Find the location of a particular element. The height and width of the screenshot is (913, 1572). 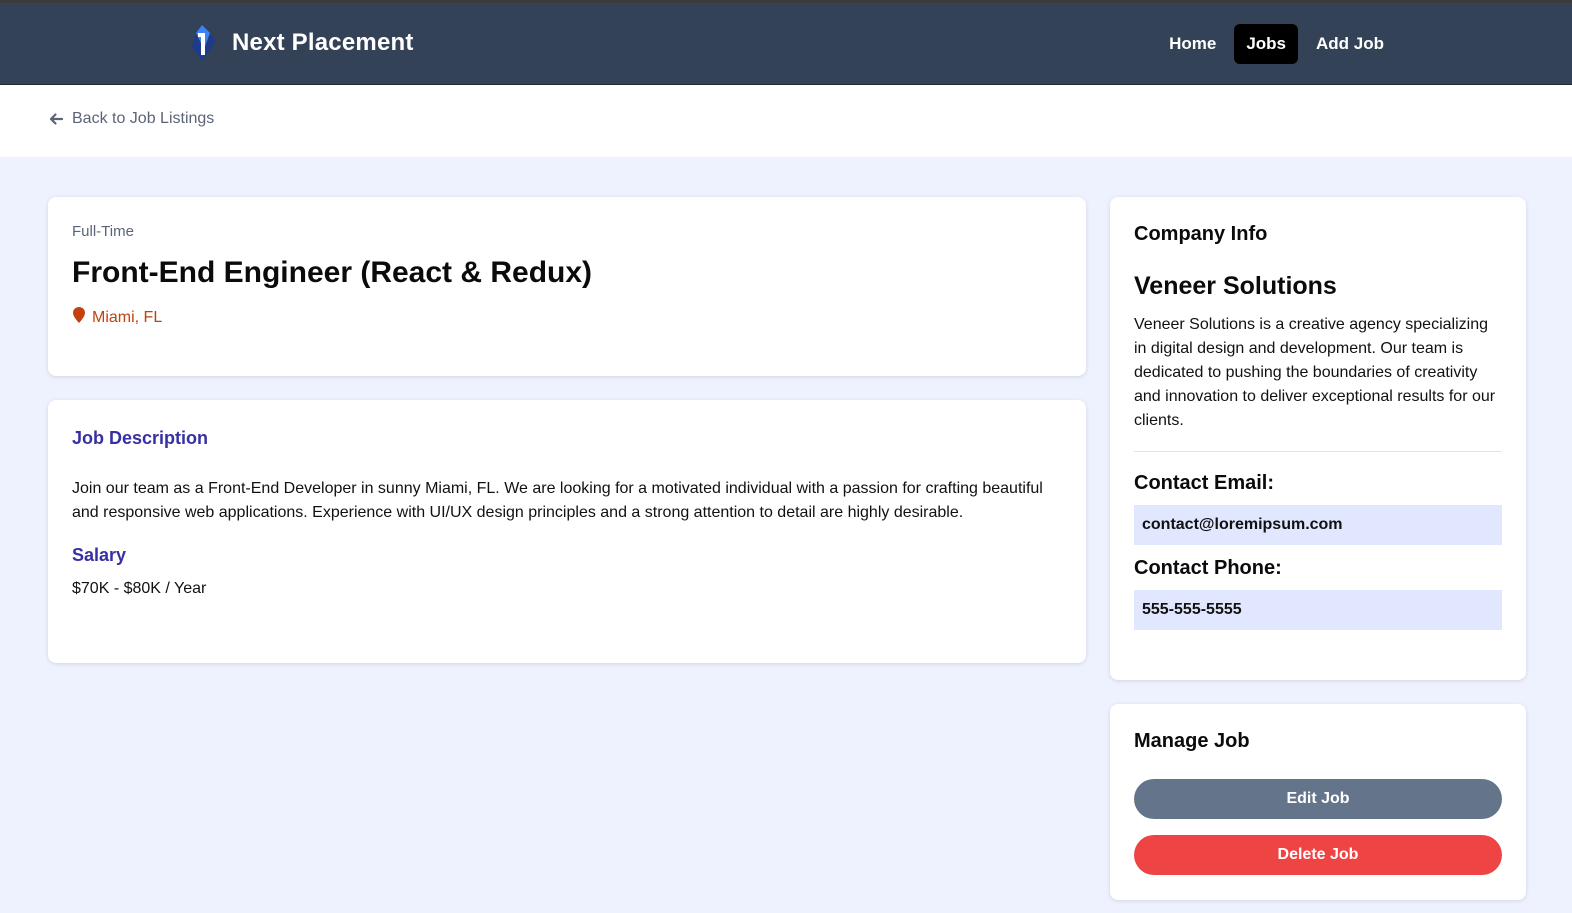

contact-phone-value: 555-555-5555 is located at coordinates (1318, 610).